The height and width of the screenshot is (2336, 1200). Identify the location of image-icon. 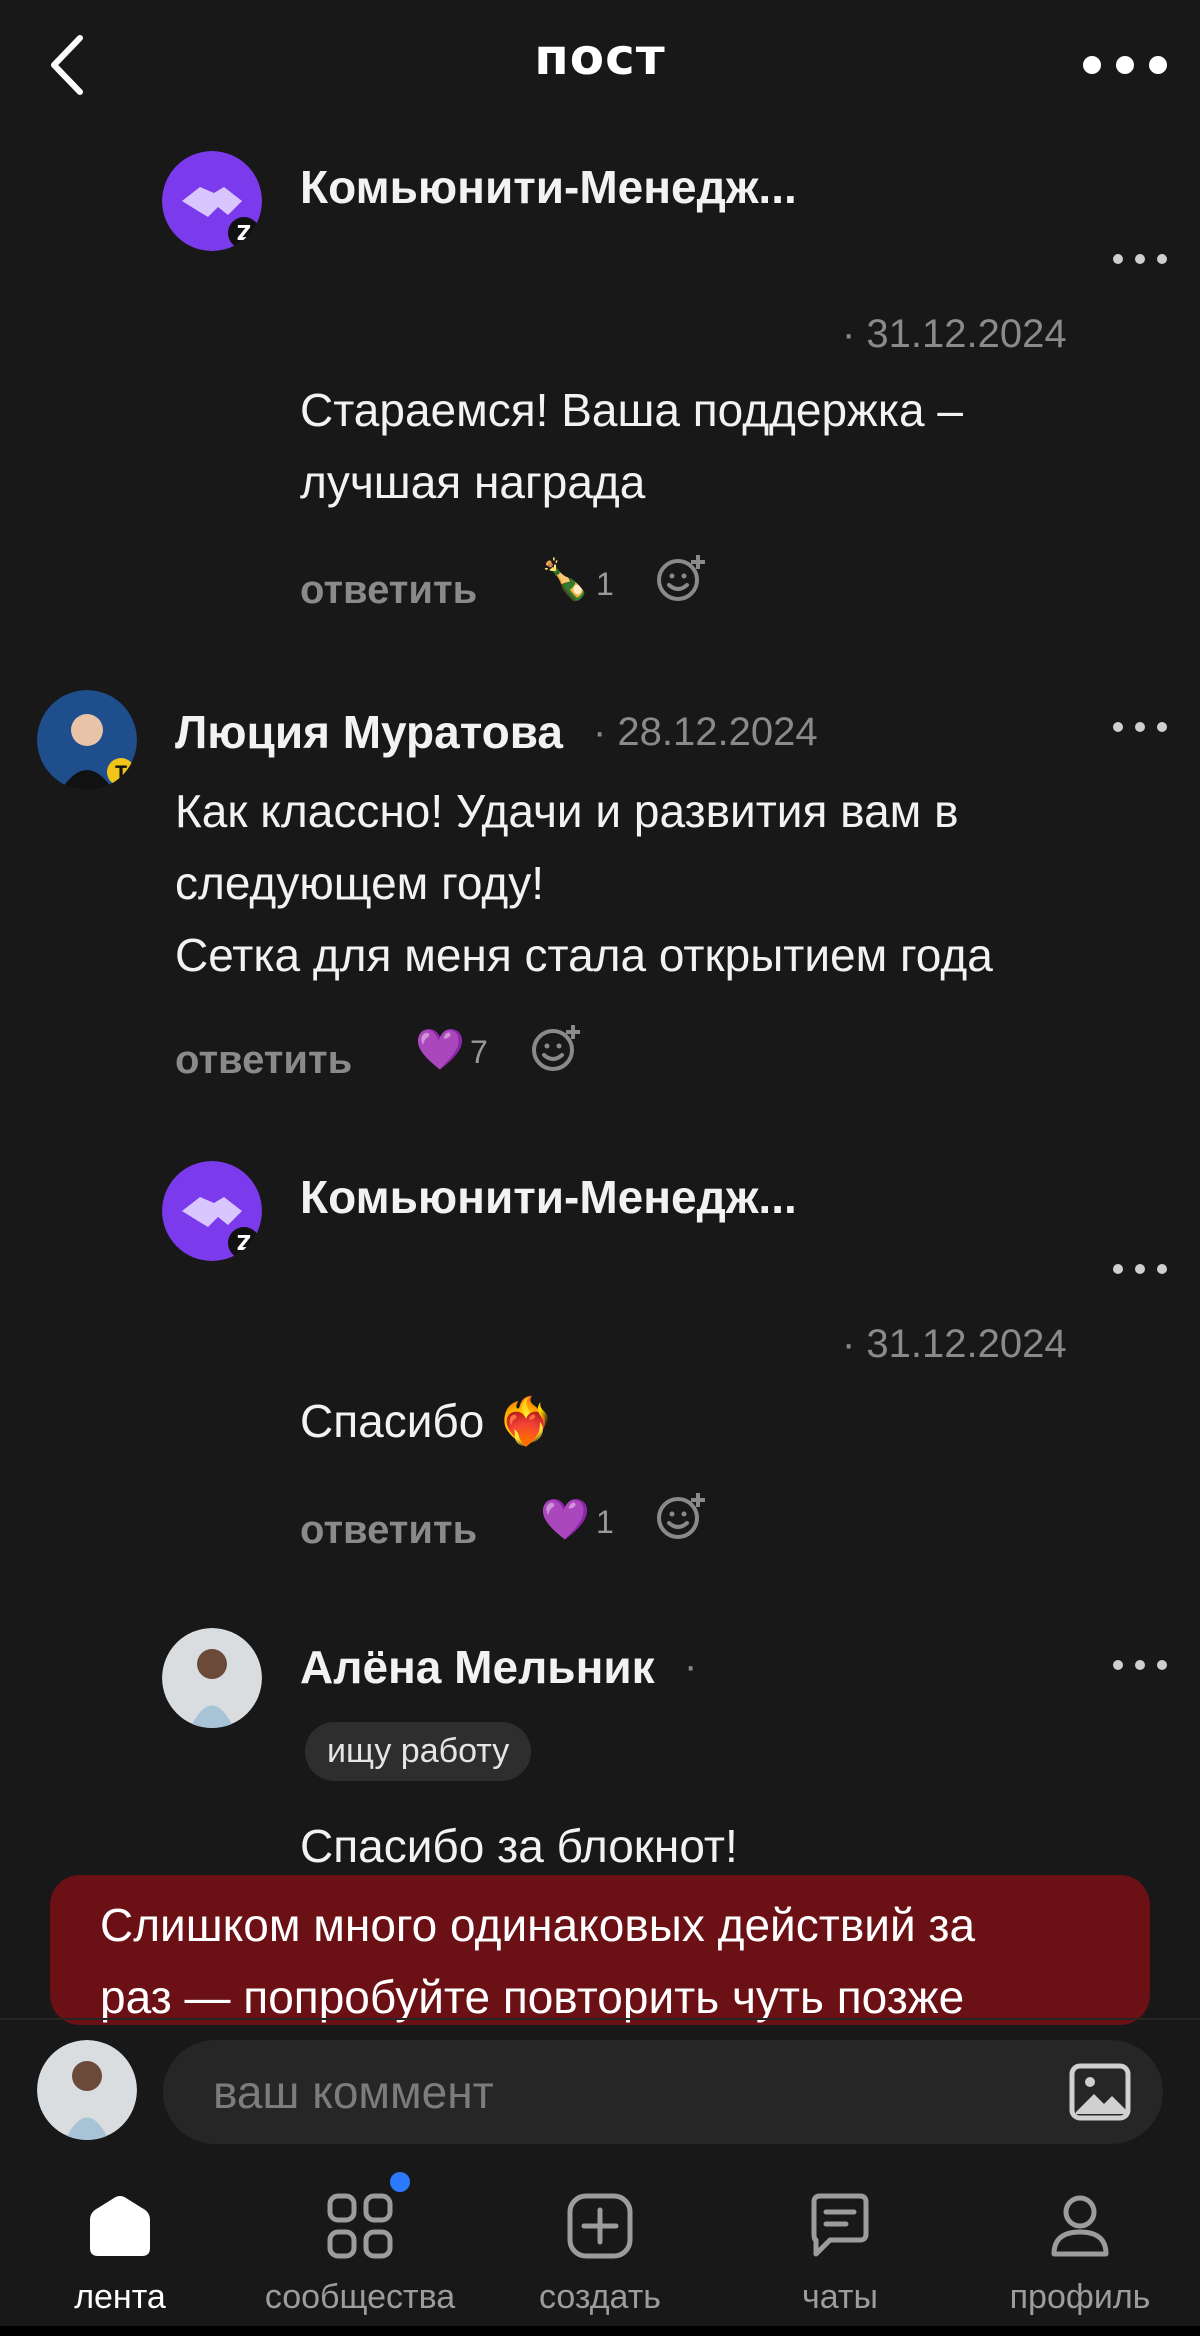
(1100, 2092).